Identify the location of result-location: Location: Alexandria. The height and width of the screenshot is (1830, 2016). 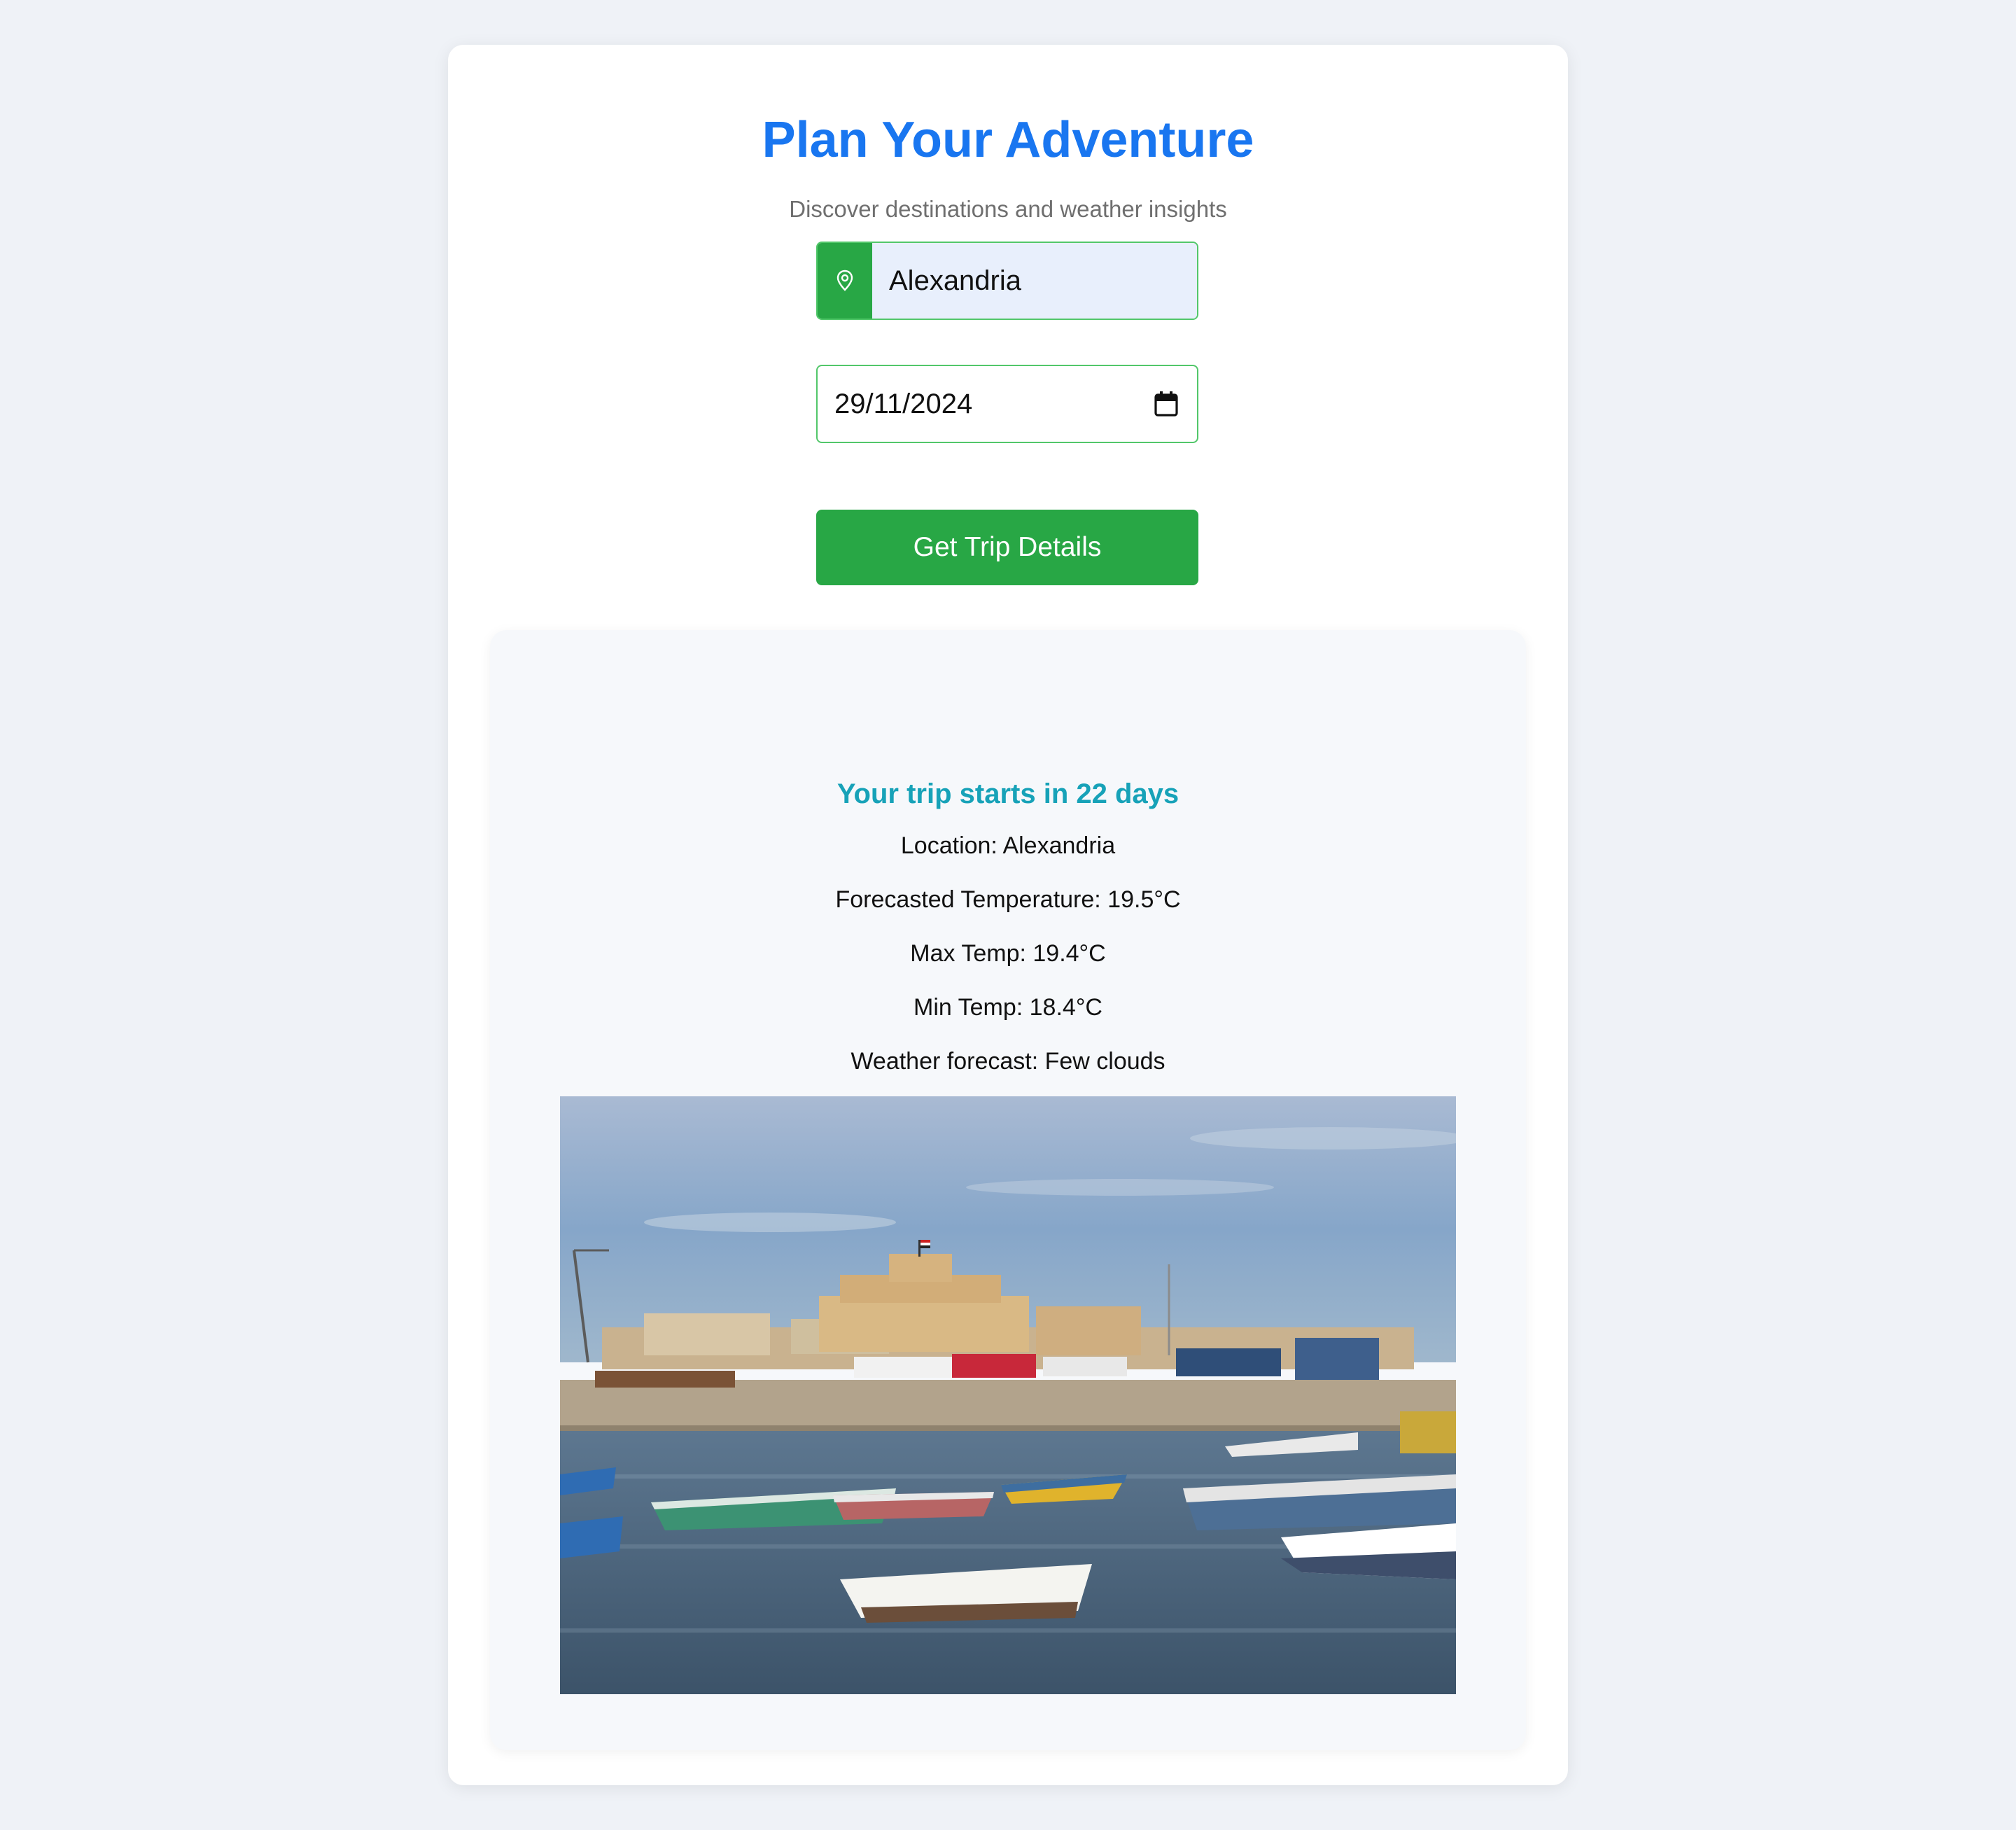
(1008, 845).